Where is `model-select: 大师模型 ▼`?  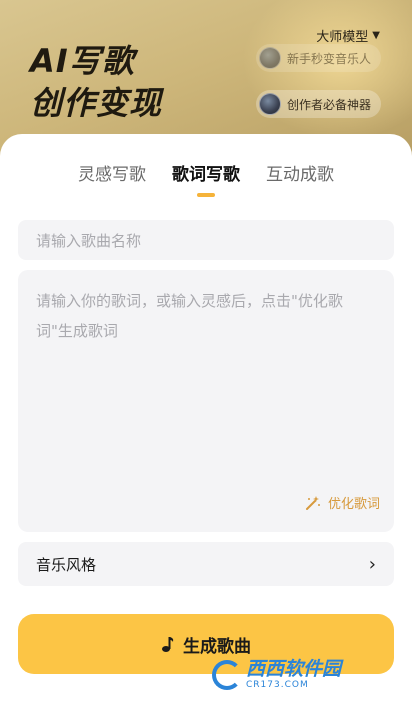
model-select: 大师模型 ▼ is located at coordinates (348, 35).